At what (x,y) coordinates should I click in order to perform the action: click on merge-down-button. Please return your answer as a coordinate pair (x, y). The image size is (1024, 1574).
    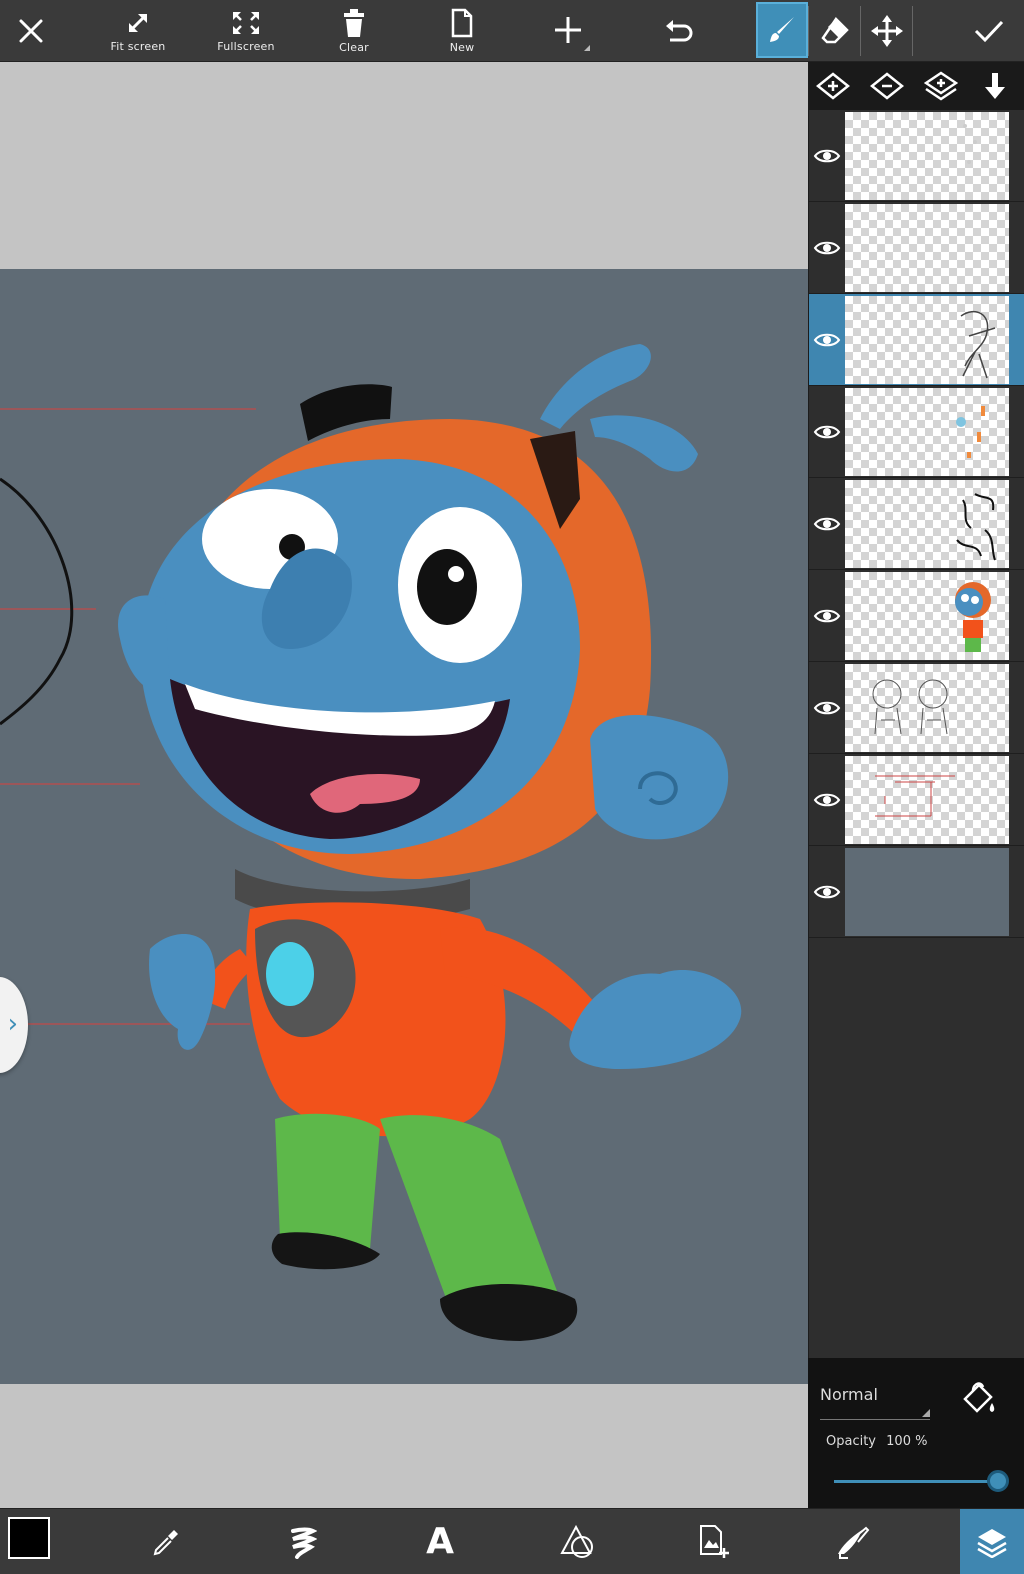
    Looking at the image, I should click on (995, 86).